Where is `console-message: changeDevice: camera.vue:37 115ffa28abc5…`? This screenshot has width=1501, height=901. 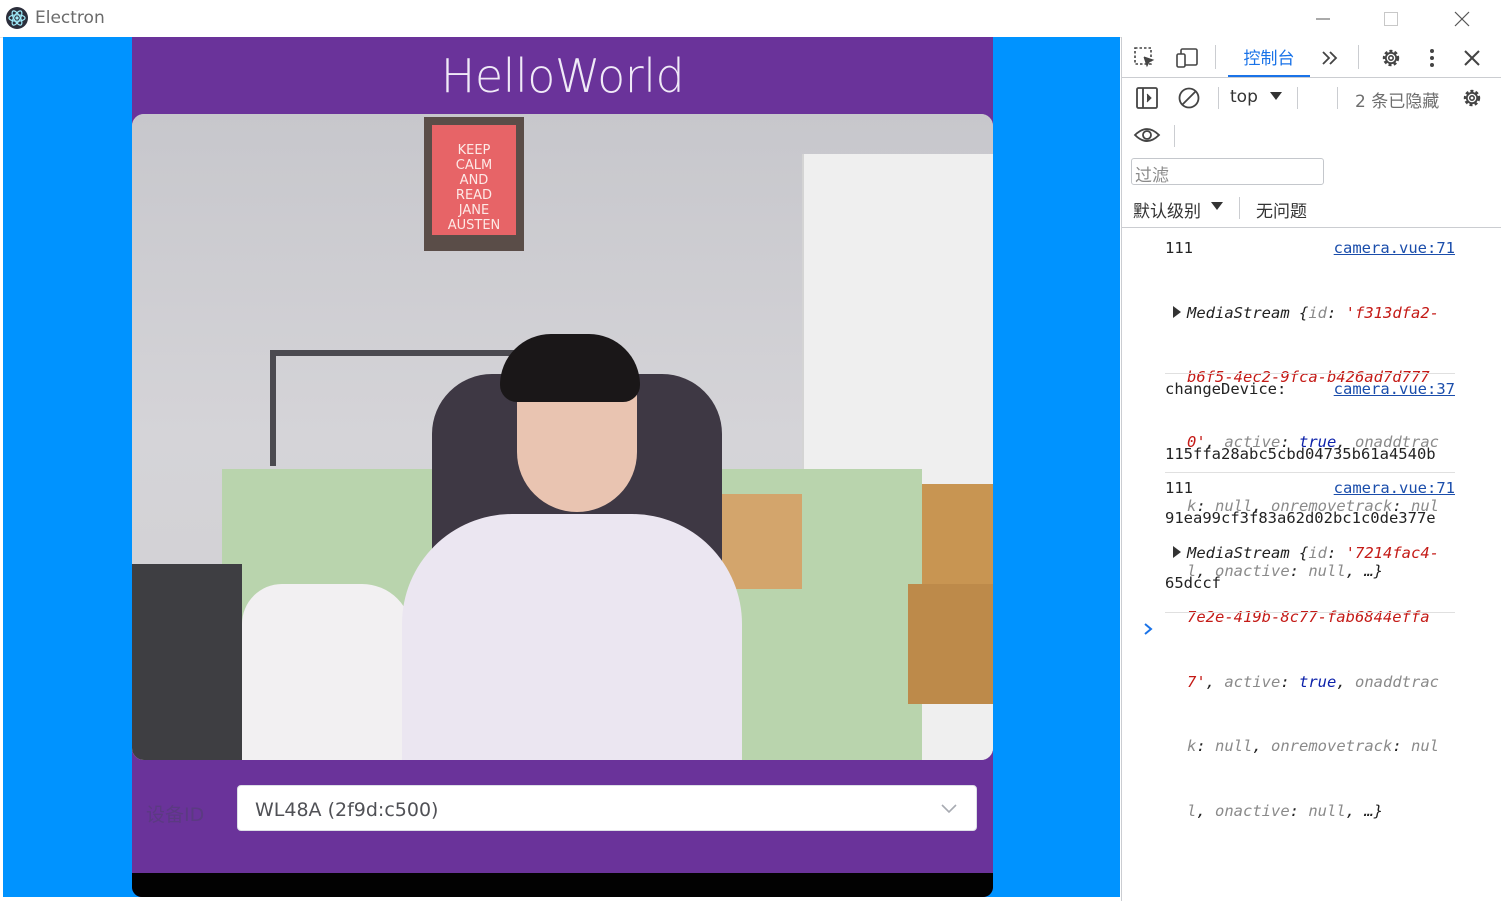
console-message: changeDevice: camera.vue:37 115ffa28abc5… is located at coordinates (1310, 485).